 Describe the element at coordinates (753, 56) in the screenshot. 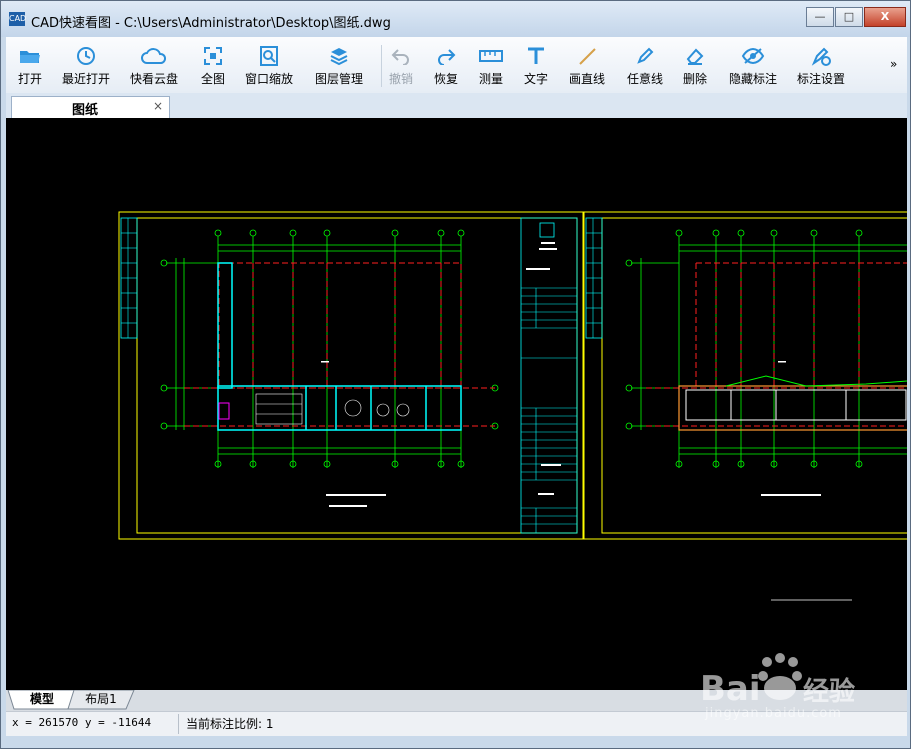

I see `eye-hidden-icon` at that location.